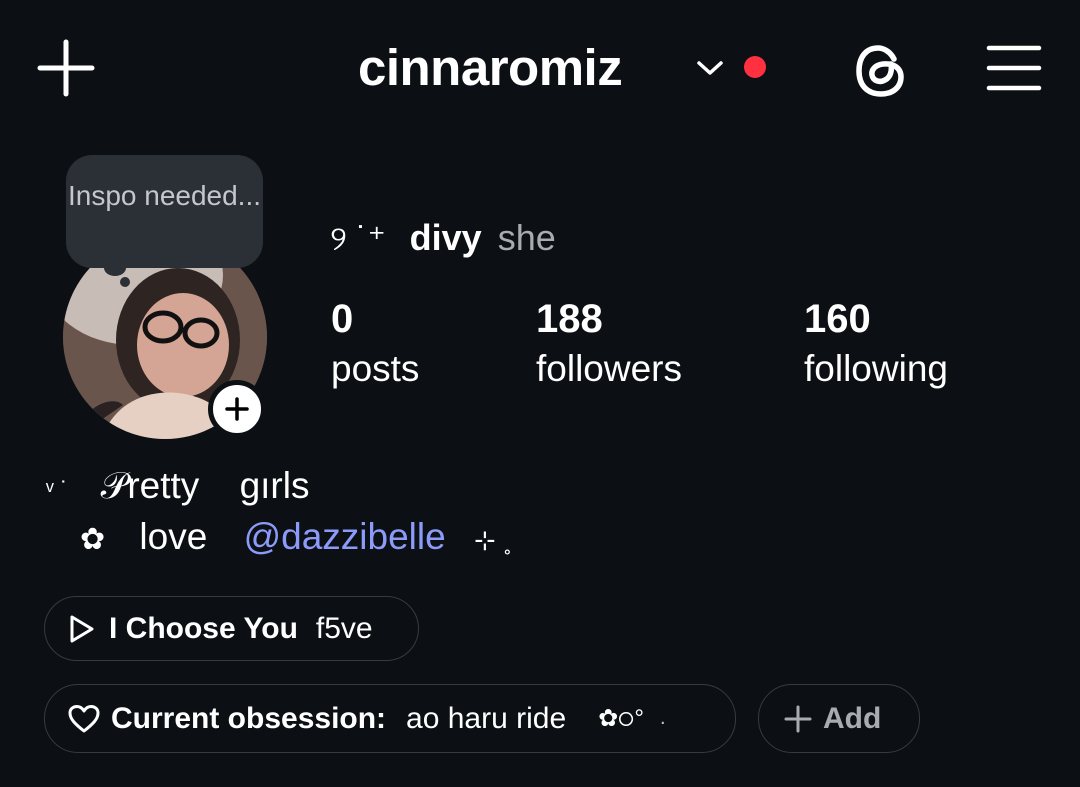 The height and width of the screenshot is (787, 1080). What do you see at coordinates (569, 319) in the screenshot?
I see `stat-value: 188` at bounding box center [569, 319].